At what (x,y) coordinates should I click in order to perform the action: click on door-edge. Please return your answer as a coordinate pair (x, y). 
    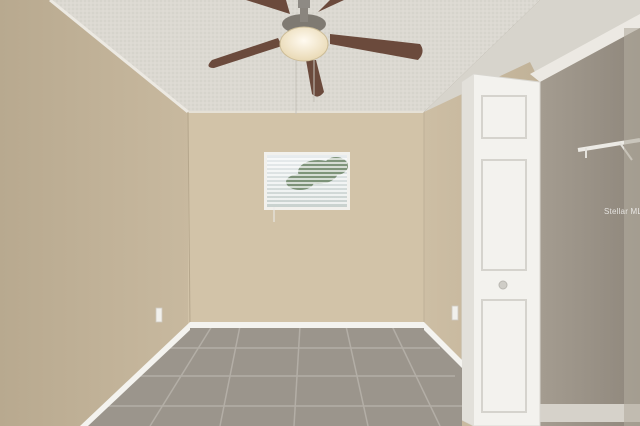
    Looking at the image, I should click on (468, 250).